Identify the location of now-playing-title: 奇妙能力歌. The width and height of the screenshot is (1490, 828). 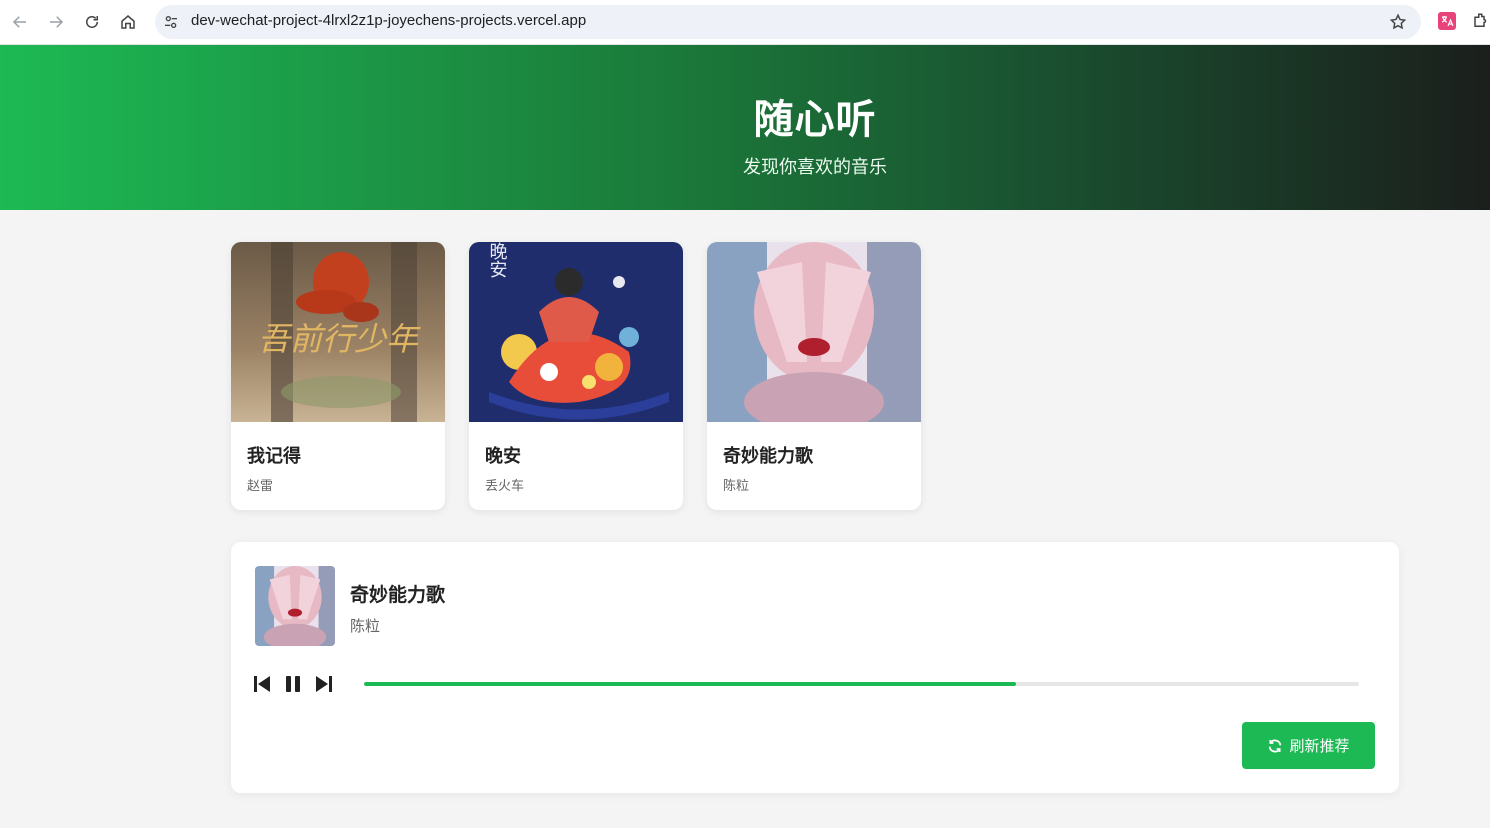
(398, 595).